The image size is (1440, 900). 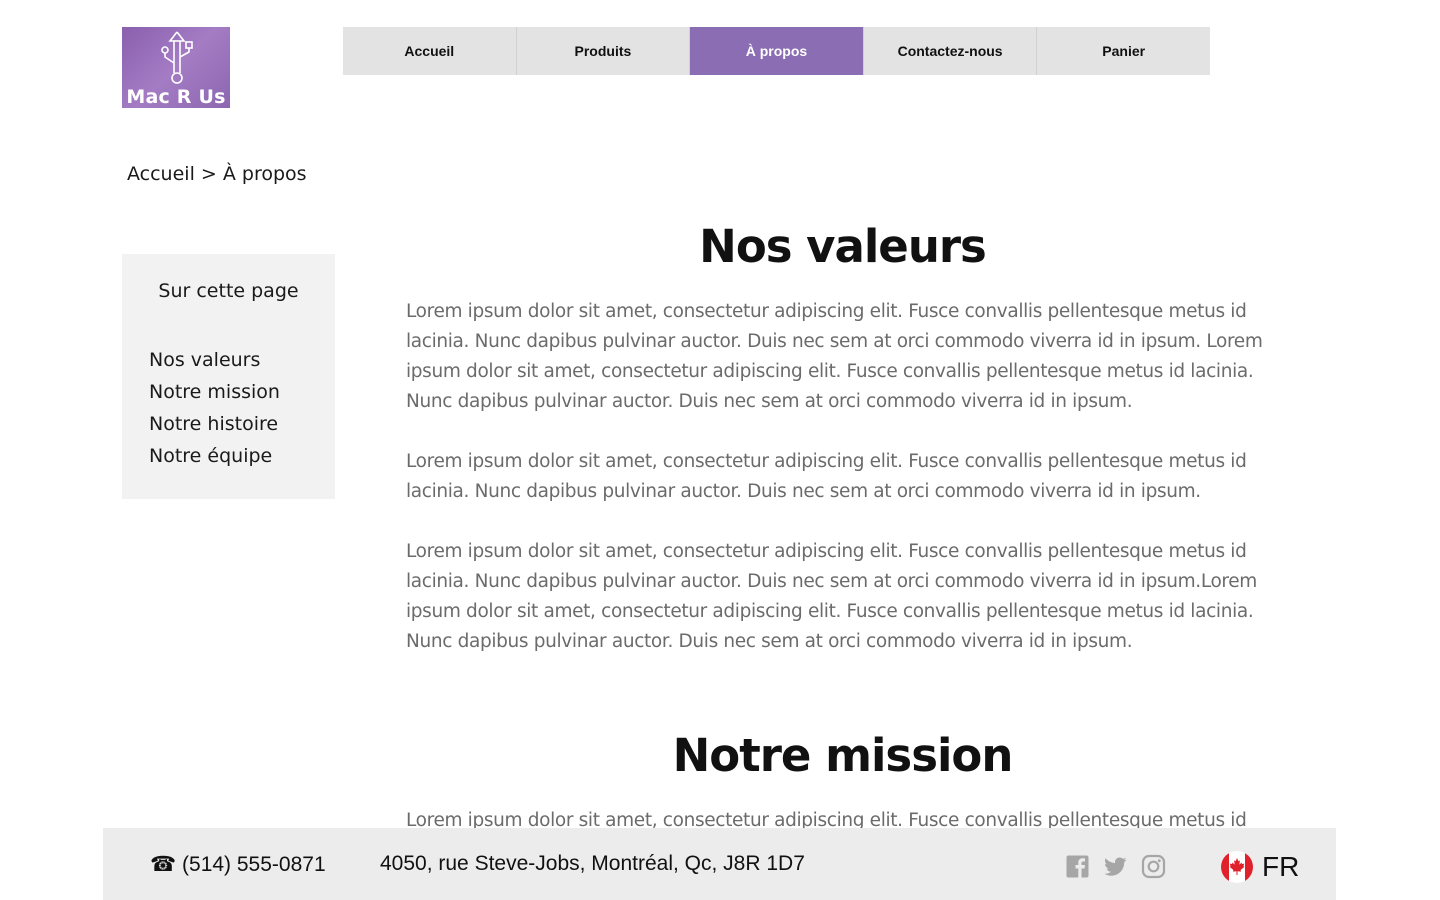 I want to click on facebook-icon, so click(x=1077, y=866).